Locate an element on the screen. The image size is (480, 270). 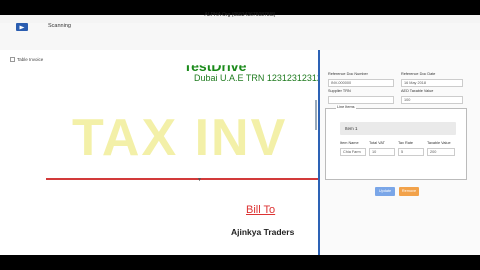
reference-doc-number-input: INV-000000 is located at coordinates (361, 83).